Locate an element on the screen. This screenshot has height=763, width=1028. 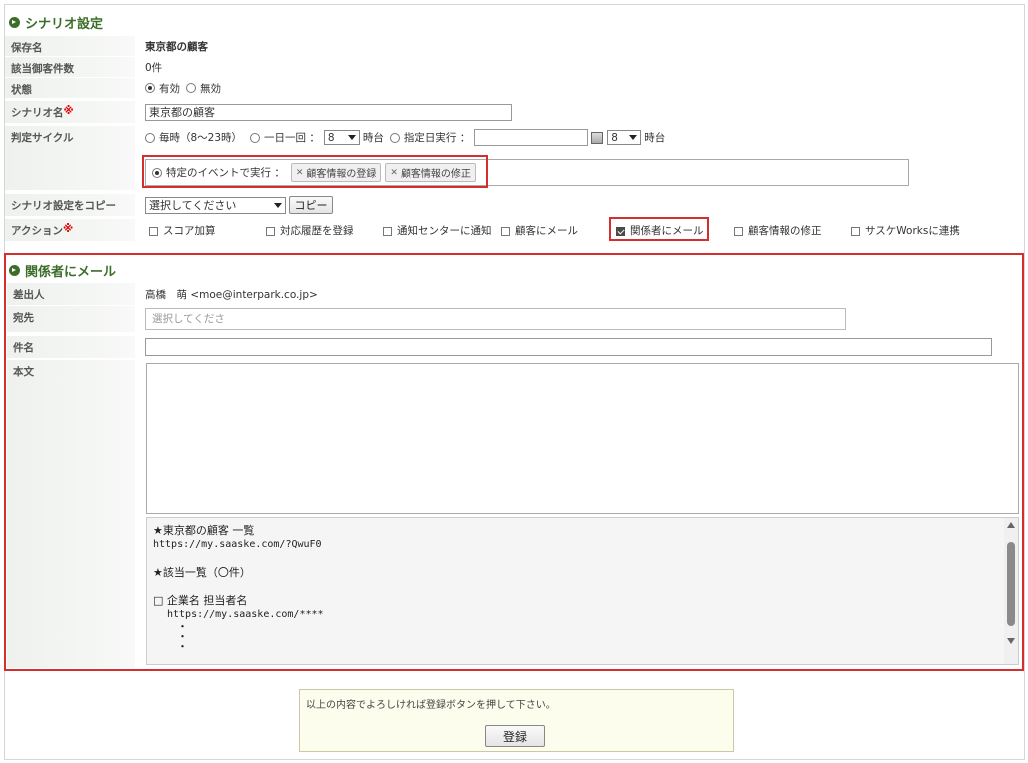
scrollbar-thumb is located at coordinates (1011, 584).